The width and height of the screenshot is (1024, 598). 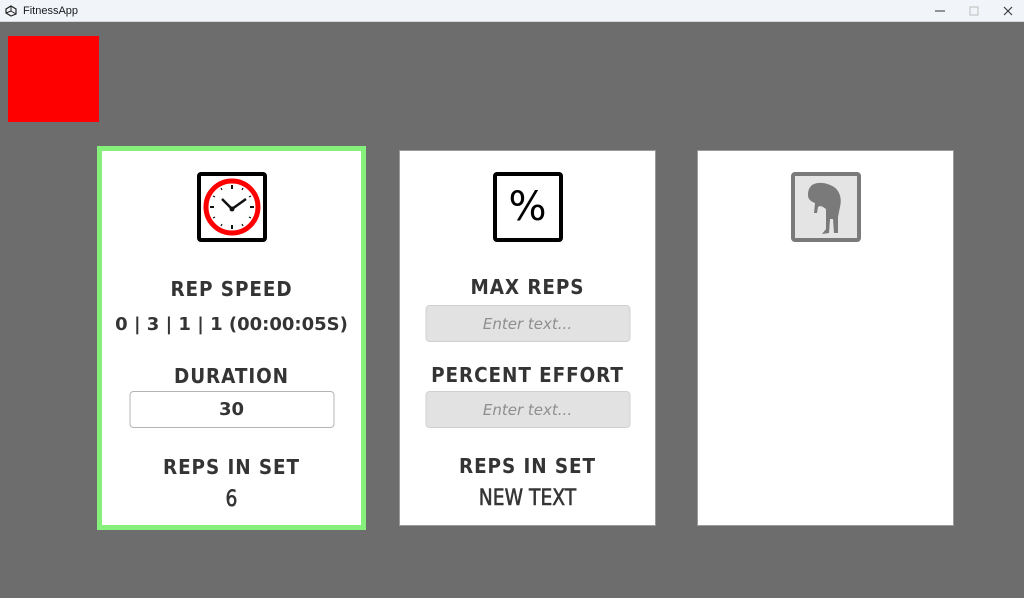 What do you see at coordinates (231, 324) in the screenshot?
I see `rep-speed-value: 0 | 3 | 1 | 1 (00:00:05S)` at bounding box center [231, 324].